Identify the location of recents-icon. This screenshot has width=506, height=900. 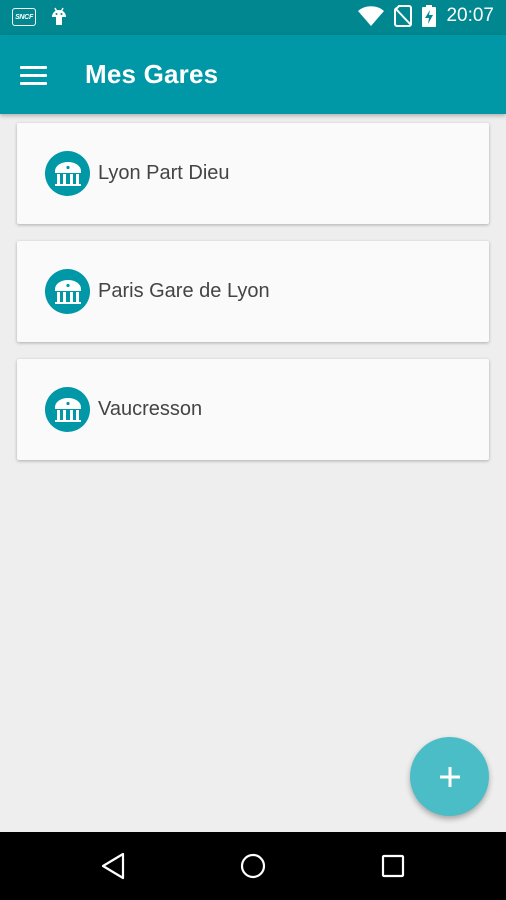
(393, 866).